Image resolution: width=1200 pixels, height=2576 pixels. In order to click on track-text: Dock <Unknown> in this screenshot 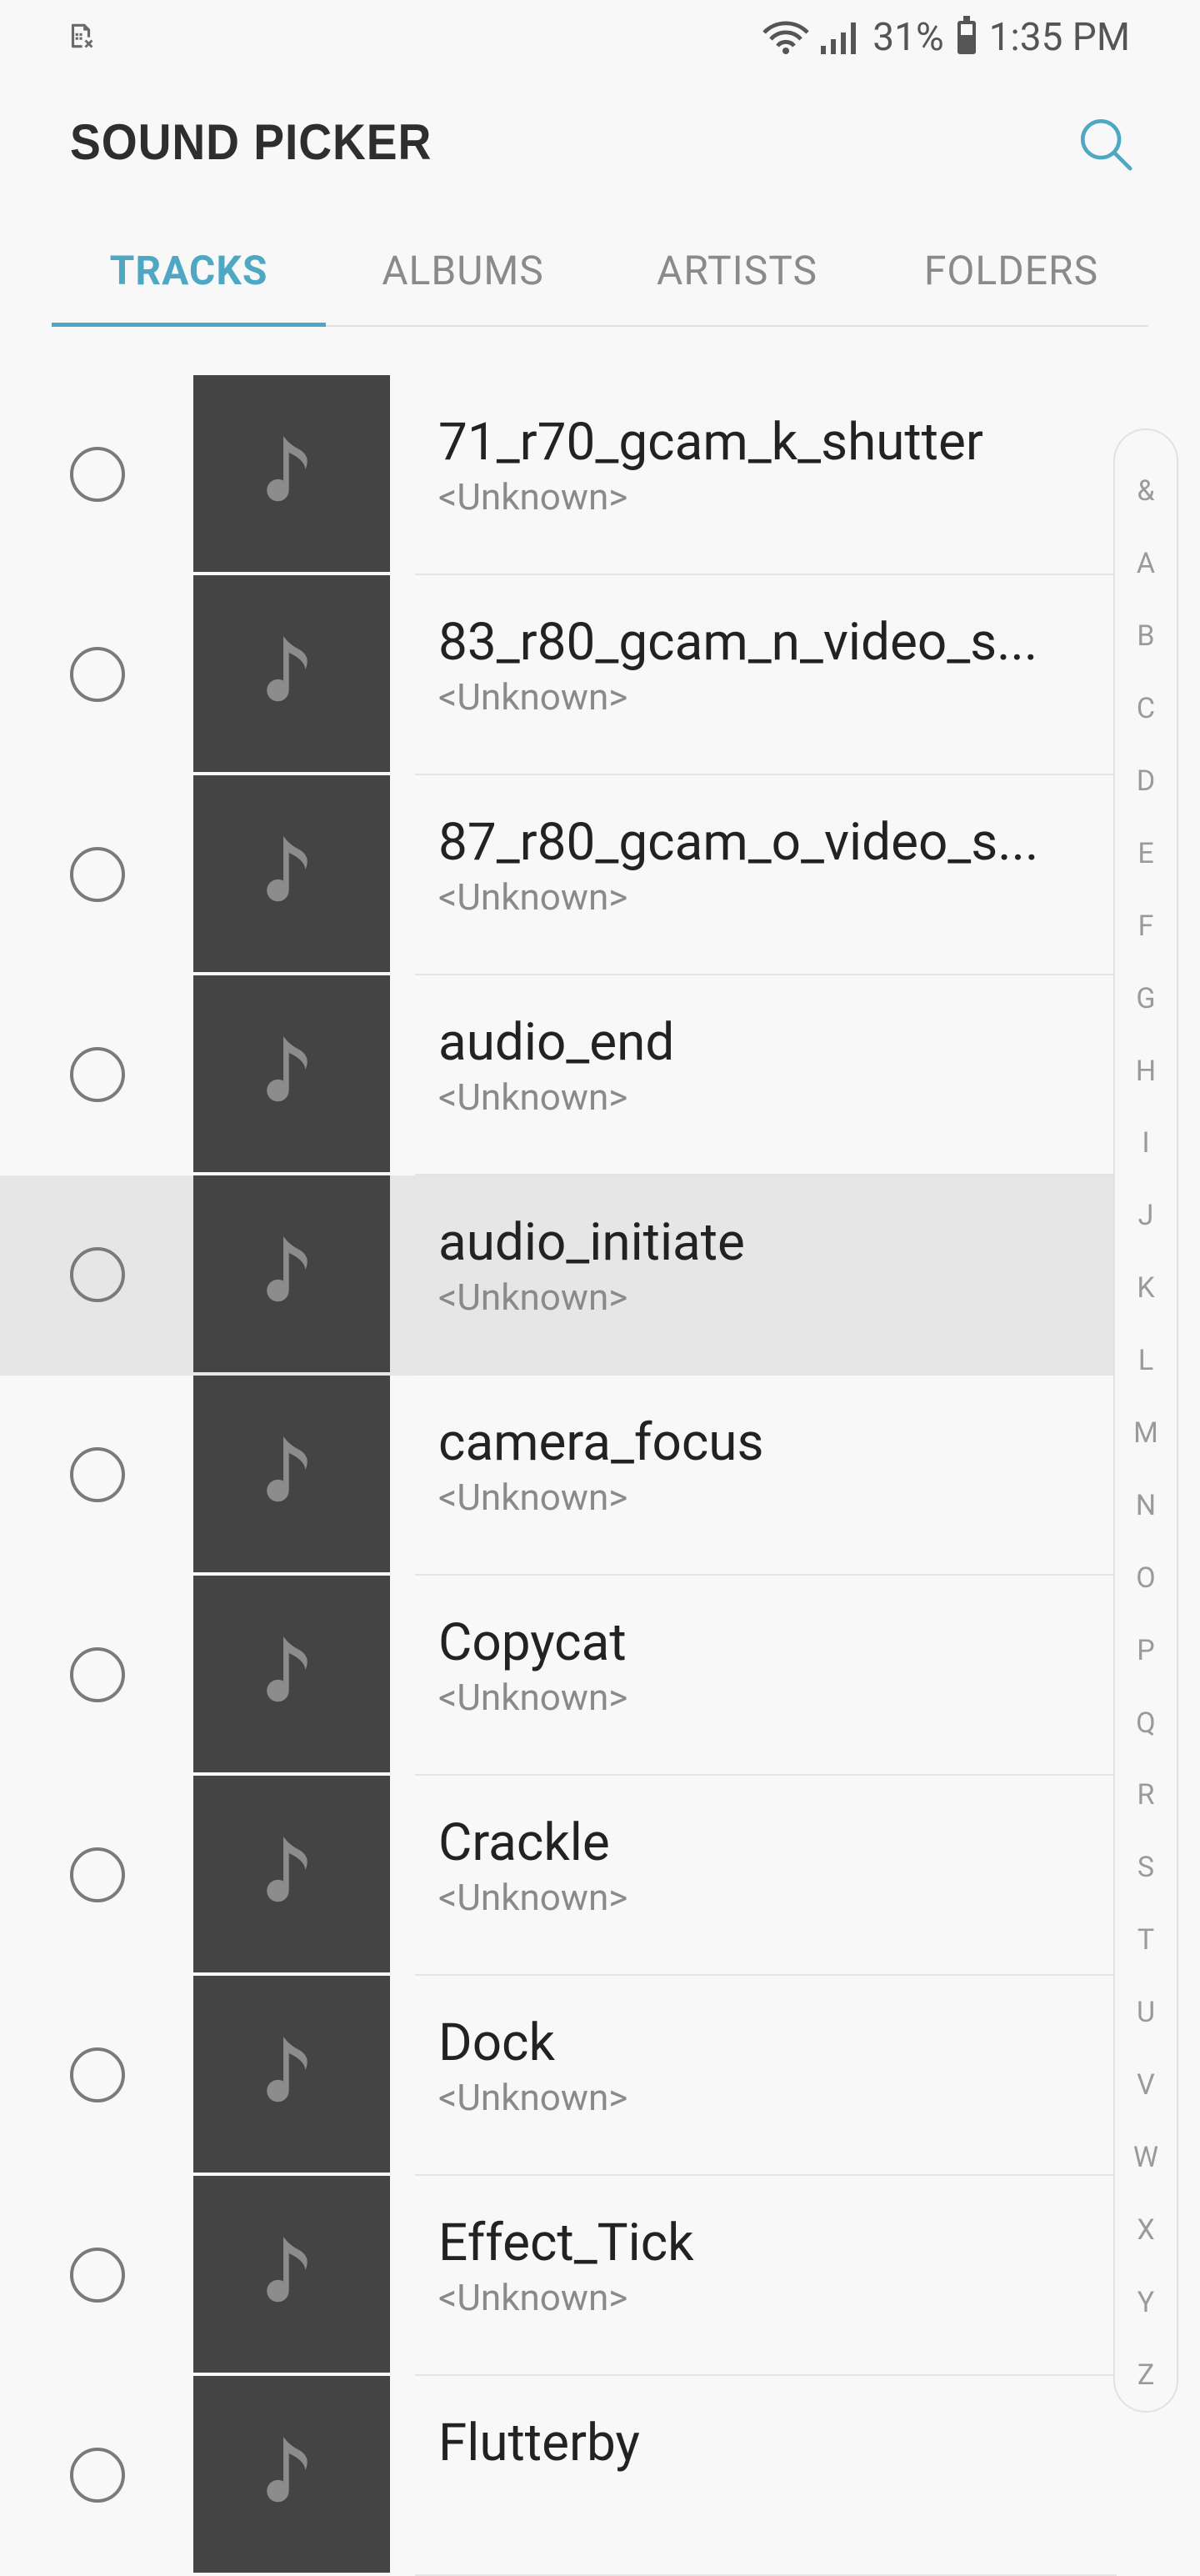, I will do `click(759, 2066)`.